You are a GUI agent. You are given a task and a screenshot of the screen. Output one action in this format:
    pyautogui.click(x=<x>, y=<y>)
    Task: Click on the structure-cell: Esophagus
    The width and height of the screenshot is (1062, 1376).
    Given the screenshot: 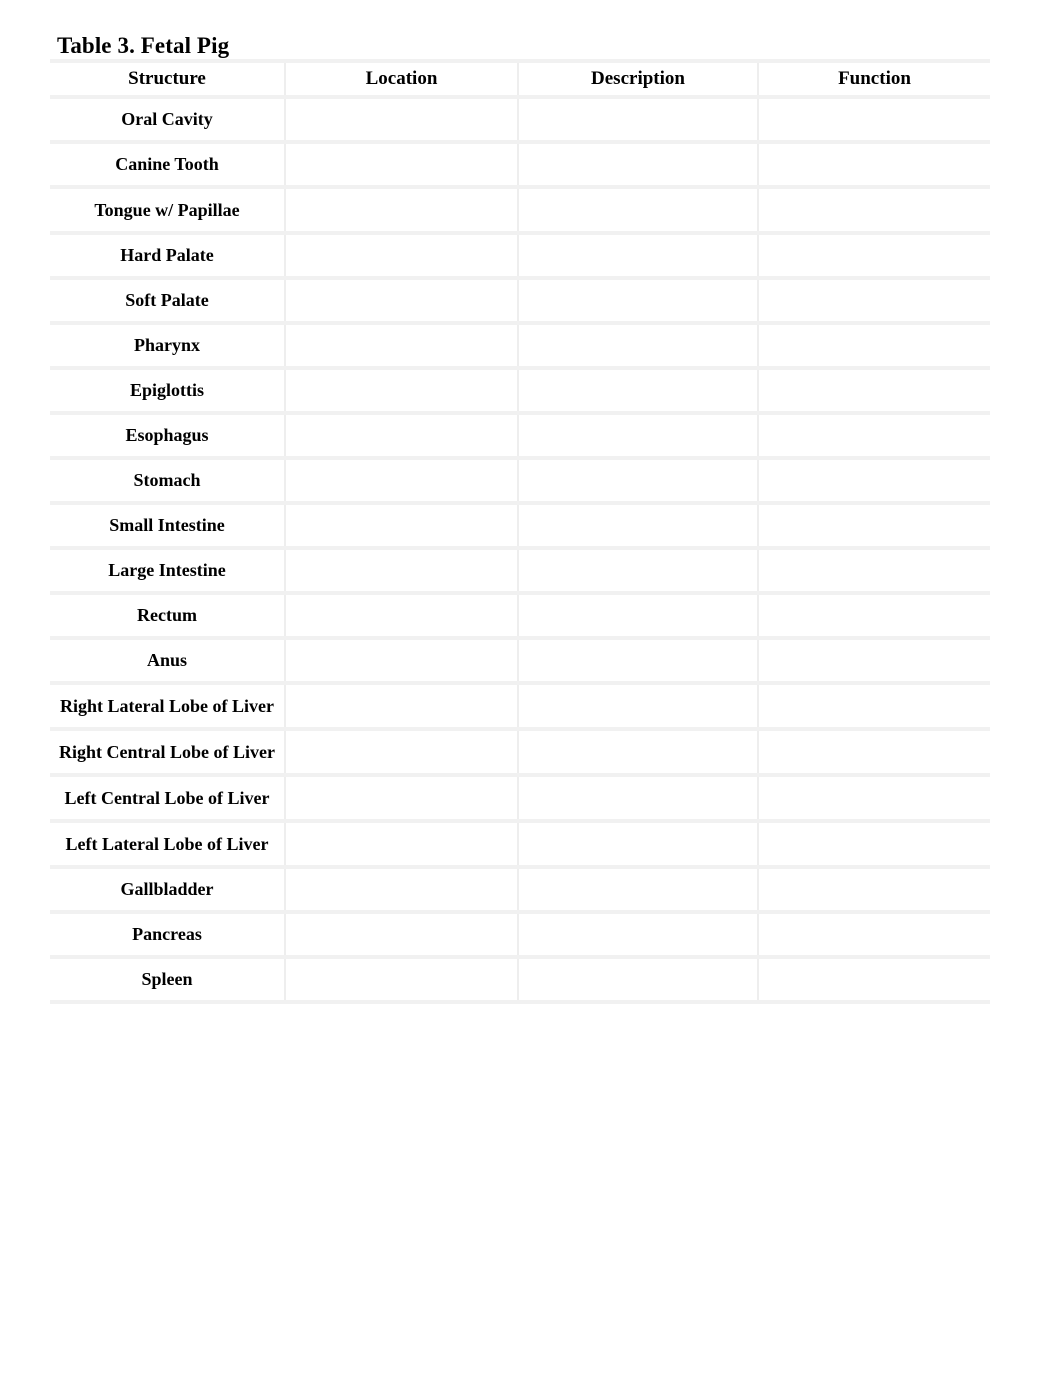 What is the action you would take?
    pyautogui.click(x=168, y=436)
    